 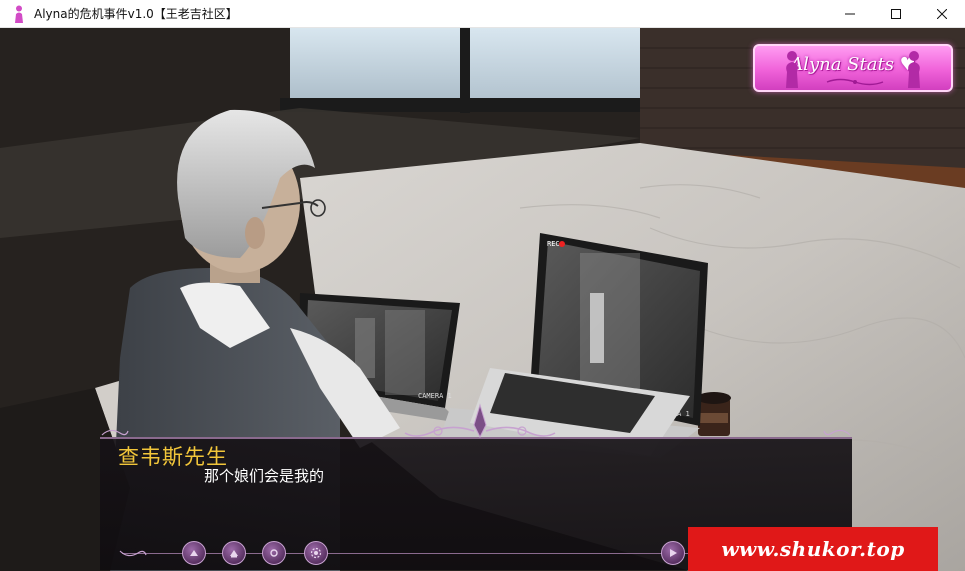 I want to click on history-button, so click(x=194, y=553).